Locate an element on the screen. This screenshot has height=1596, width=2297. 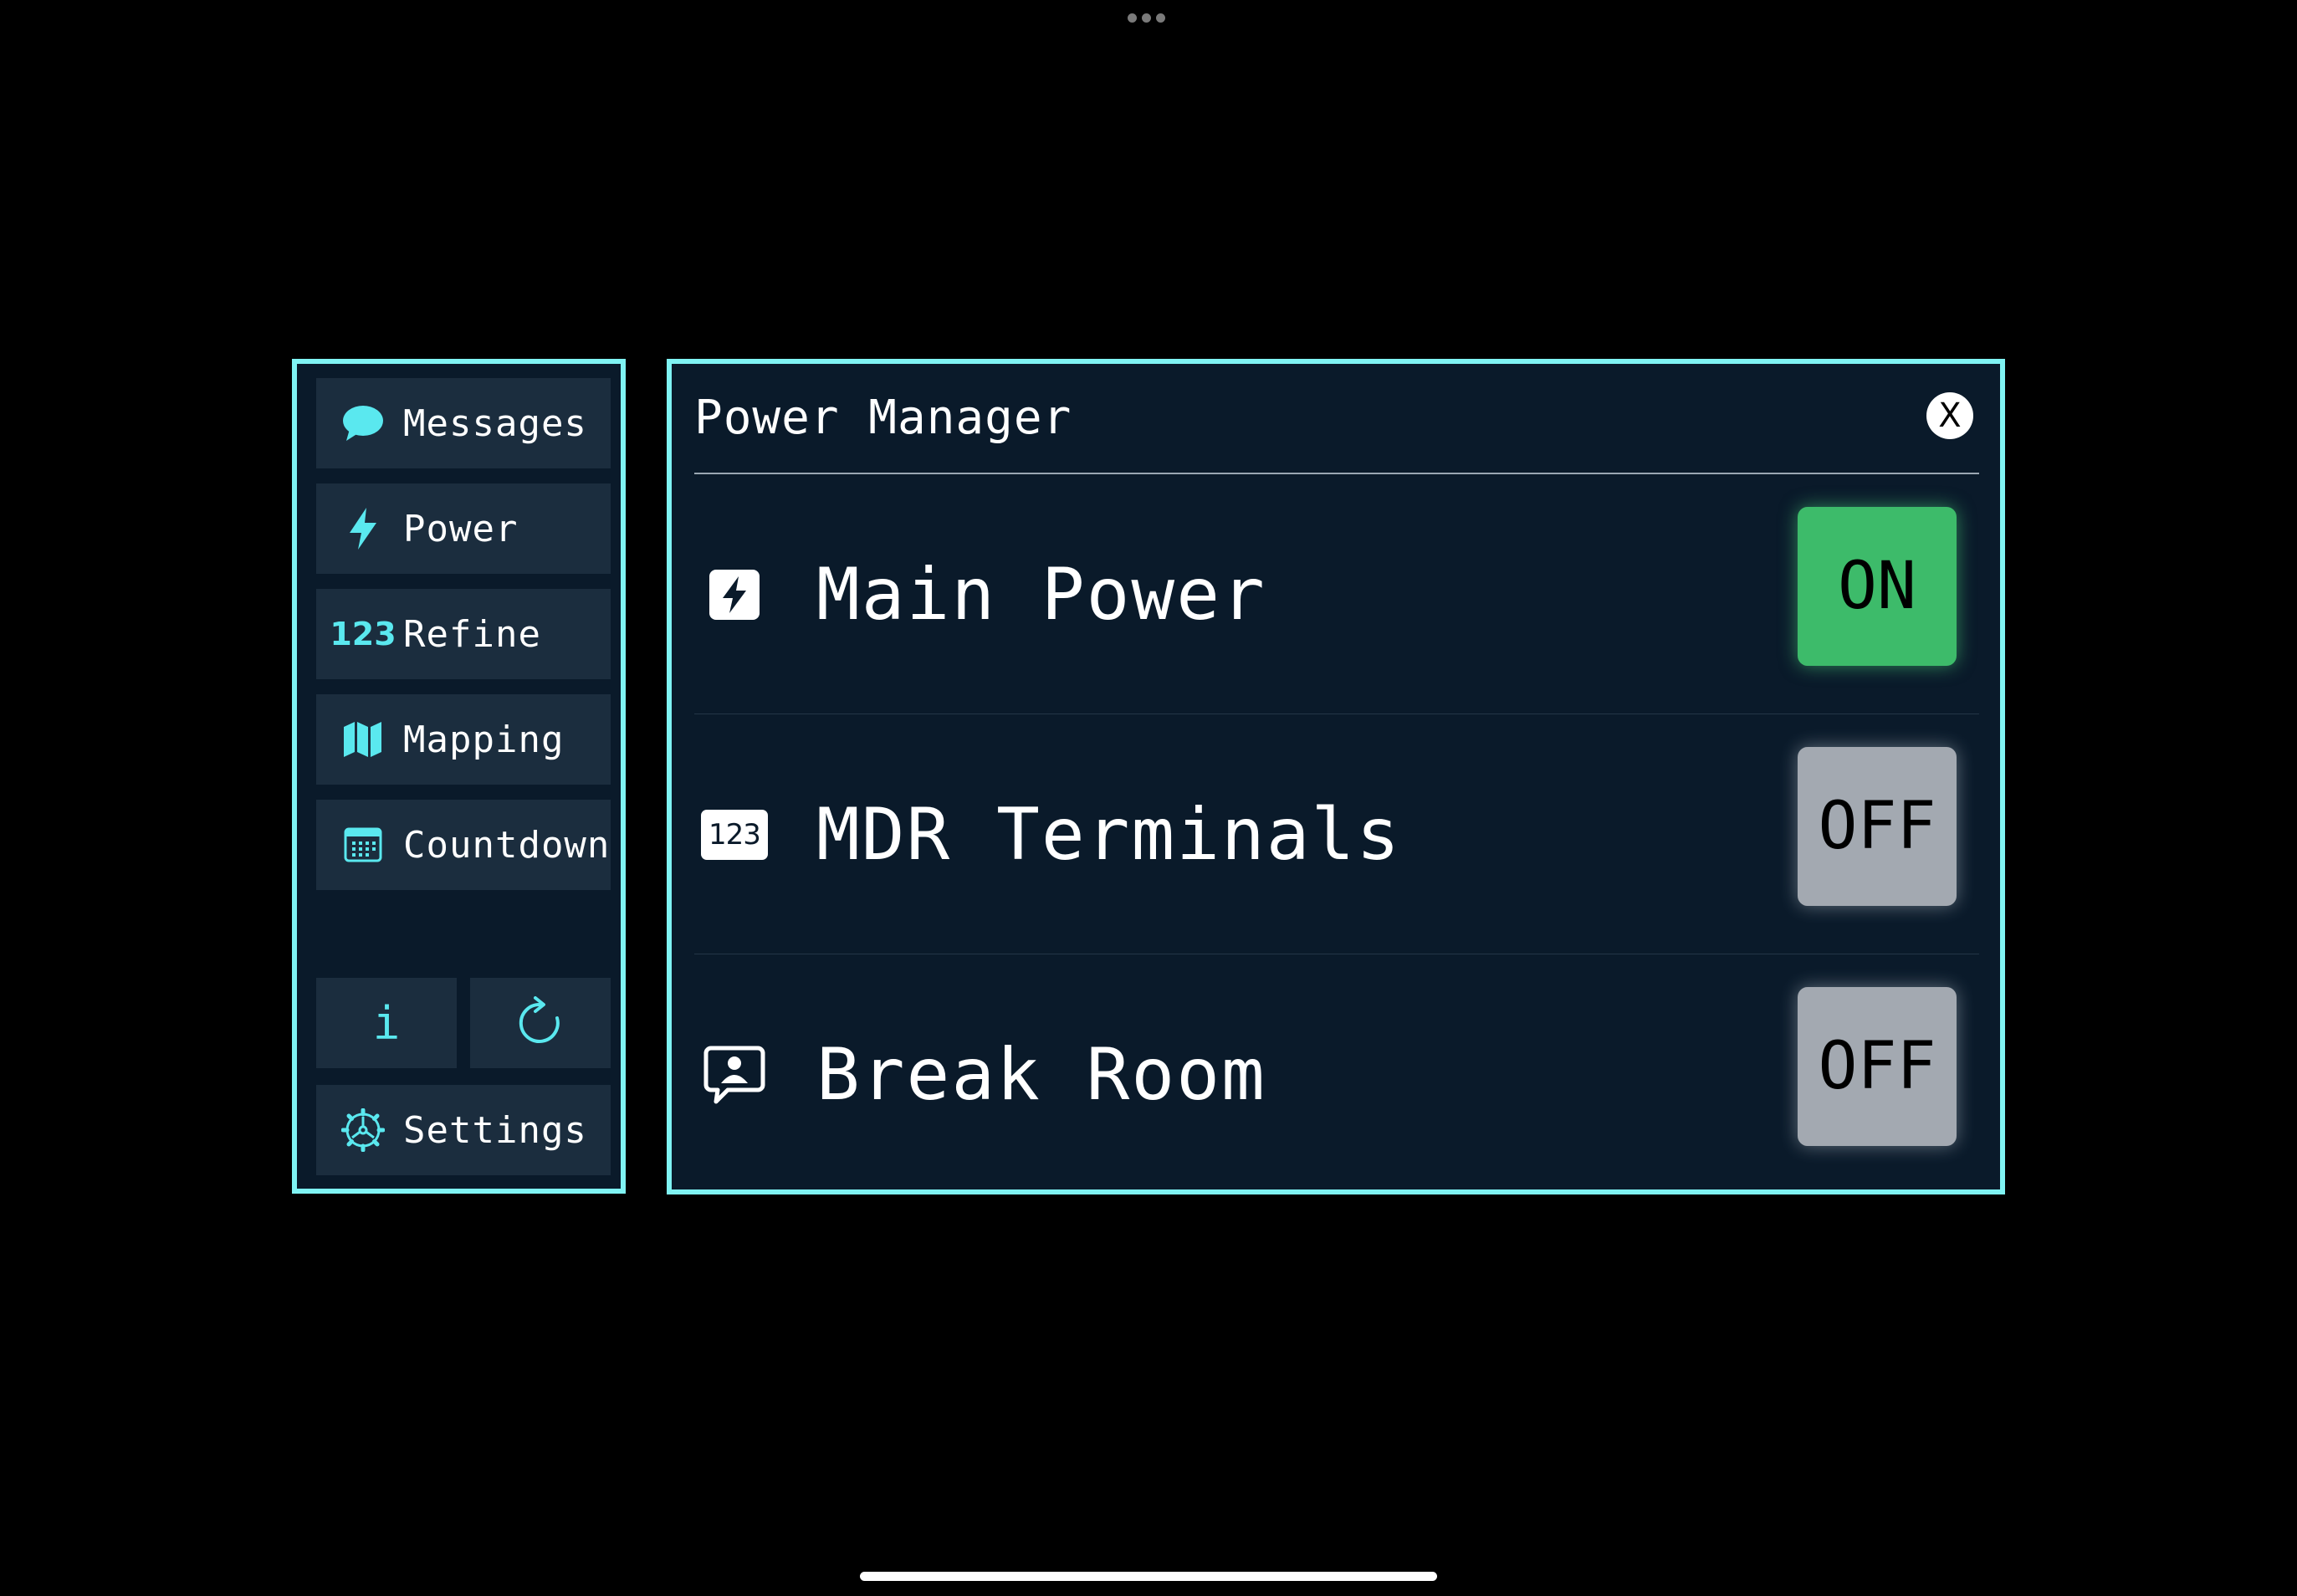
gear-icon is located at coordinates (363, 1130).